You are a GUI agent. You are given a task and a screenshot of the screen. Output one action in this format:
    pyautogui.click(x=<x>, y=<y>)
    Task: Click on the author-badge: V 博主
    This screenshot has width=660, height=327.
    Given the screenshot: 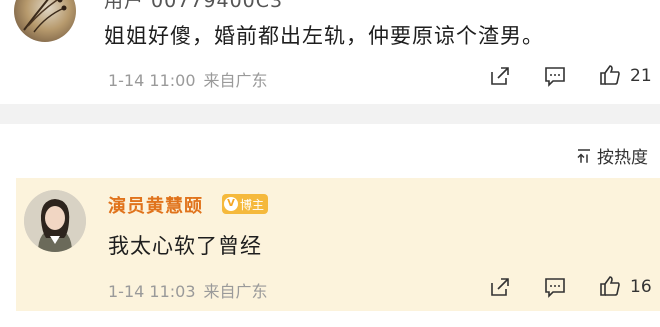 What is the action you would take?
    pyautogui.click(x=245, y=204)
    